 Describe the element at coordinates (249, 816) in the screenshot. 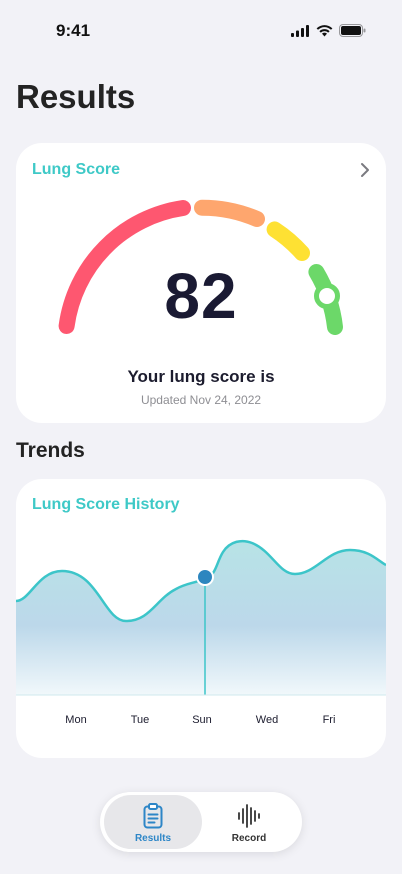

I see `waveform-icon` at that location.